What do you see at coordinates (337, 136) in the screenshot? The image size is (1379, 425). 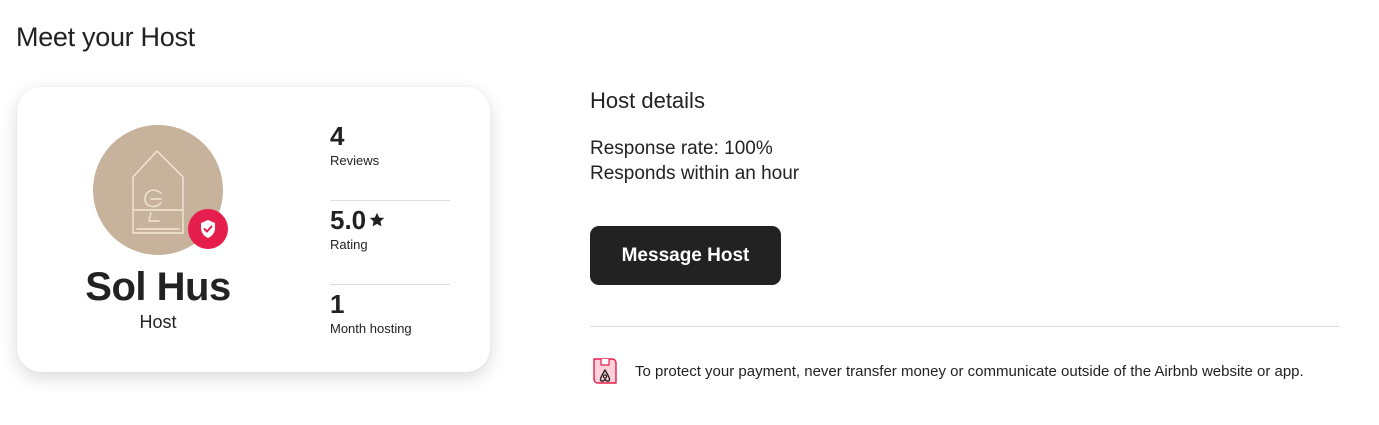 I see `reviews-count: 4` at bounding box center [337, 136].